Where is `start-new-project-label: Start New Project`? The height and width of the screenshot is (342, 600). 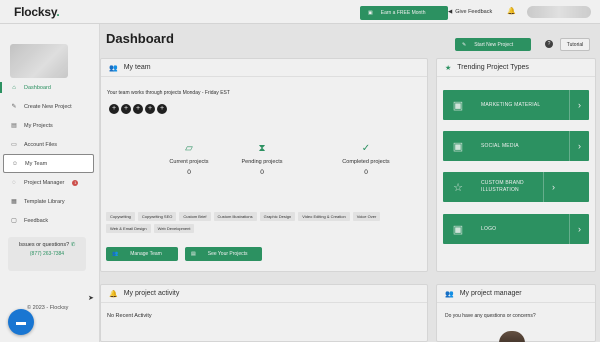 start-new-project-label: Start New Project is located at coordinates (494, 44).